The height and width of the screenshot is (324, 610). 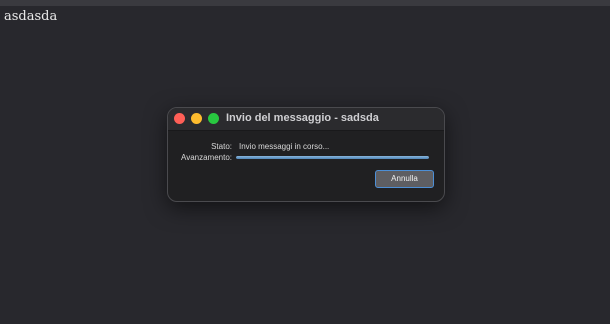 I want to click on maximize-window-button, so click(x=213, y=118).